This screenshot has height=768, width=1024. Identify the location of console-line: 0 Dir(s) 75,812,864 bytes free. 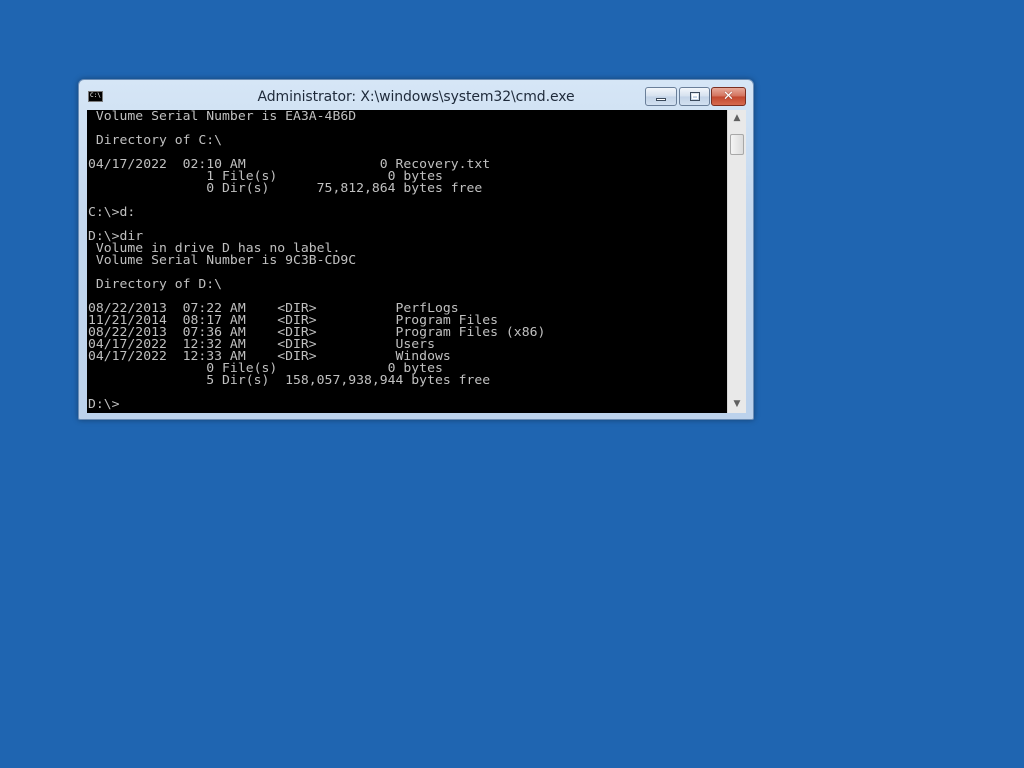
(285, 187).